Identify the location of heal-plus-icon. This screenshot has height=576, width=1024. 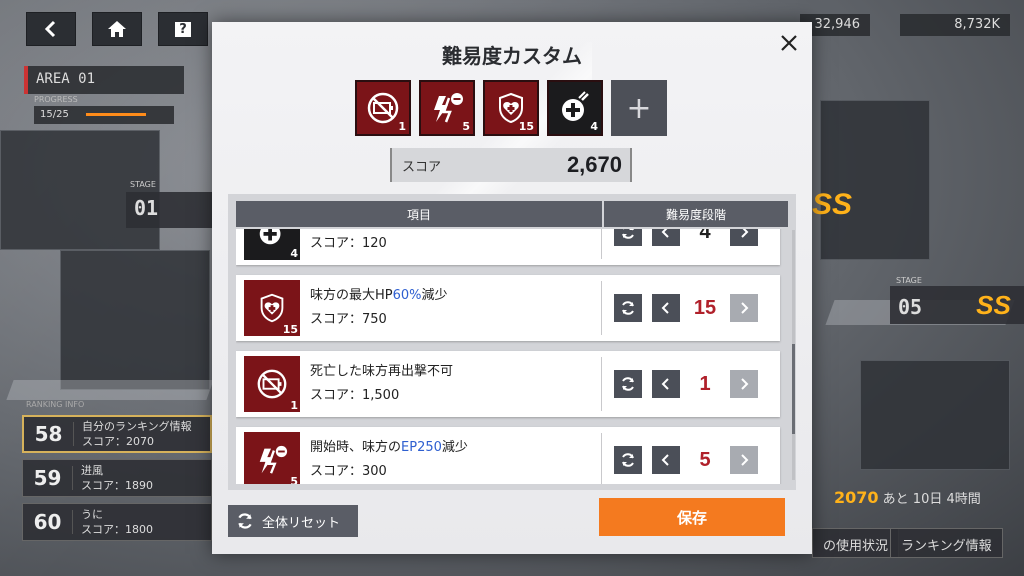
(270, 237).